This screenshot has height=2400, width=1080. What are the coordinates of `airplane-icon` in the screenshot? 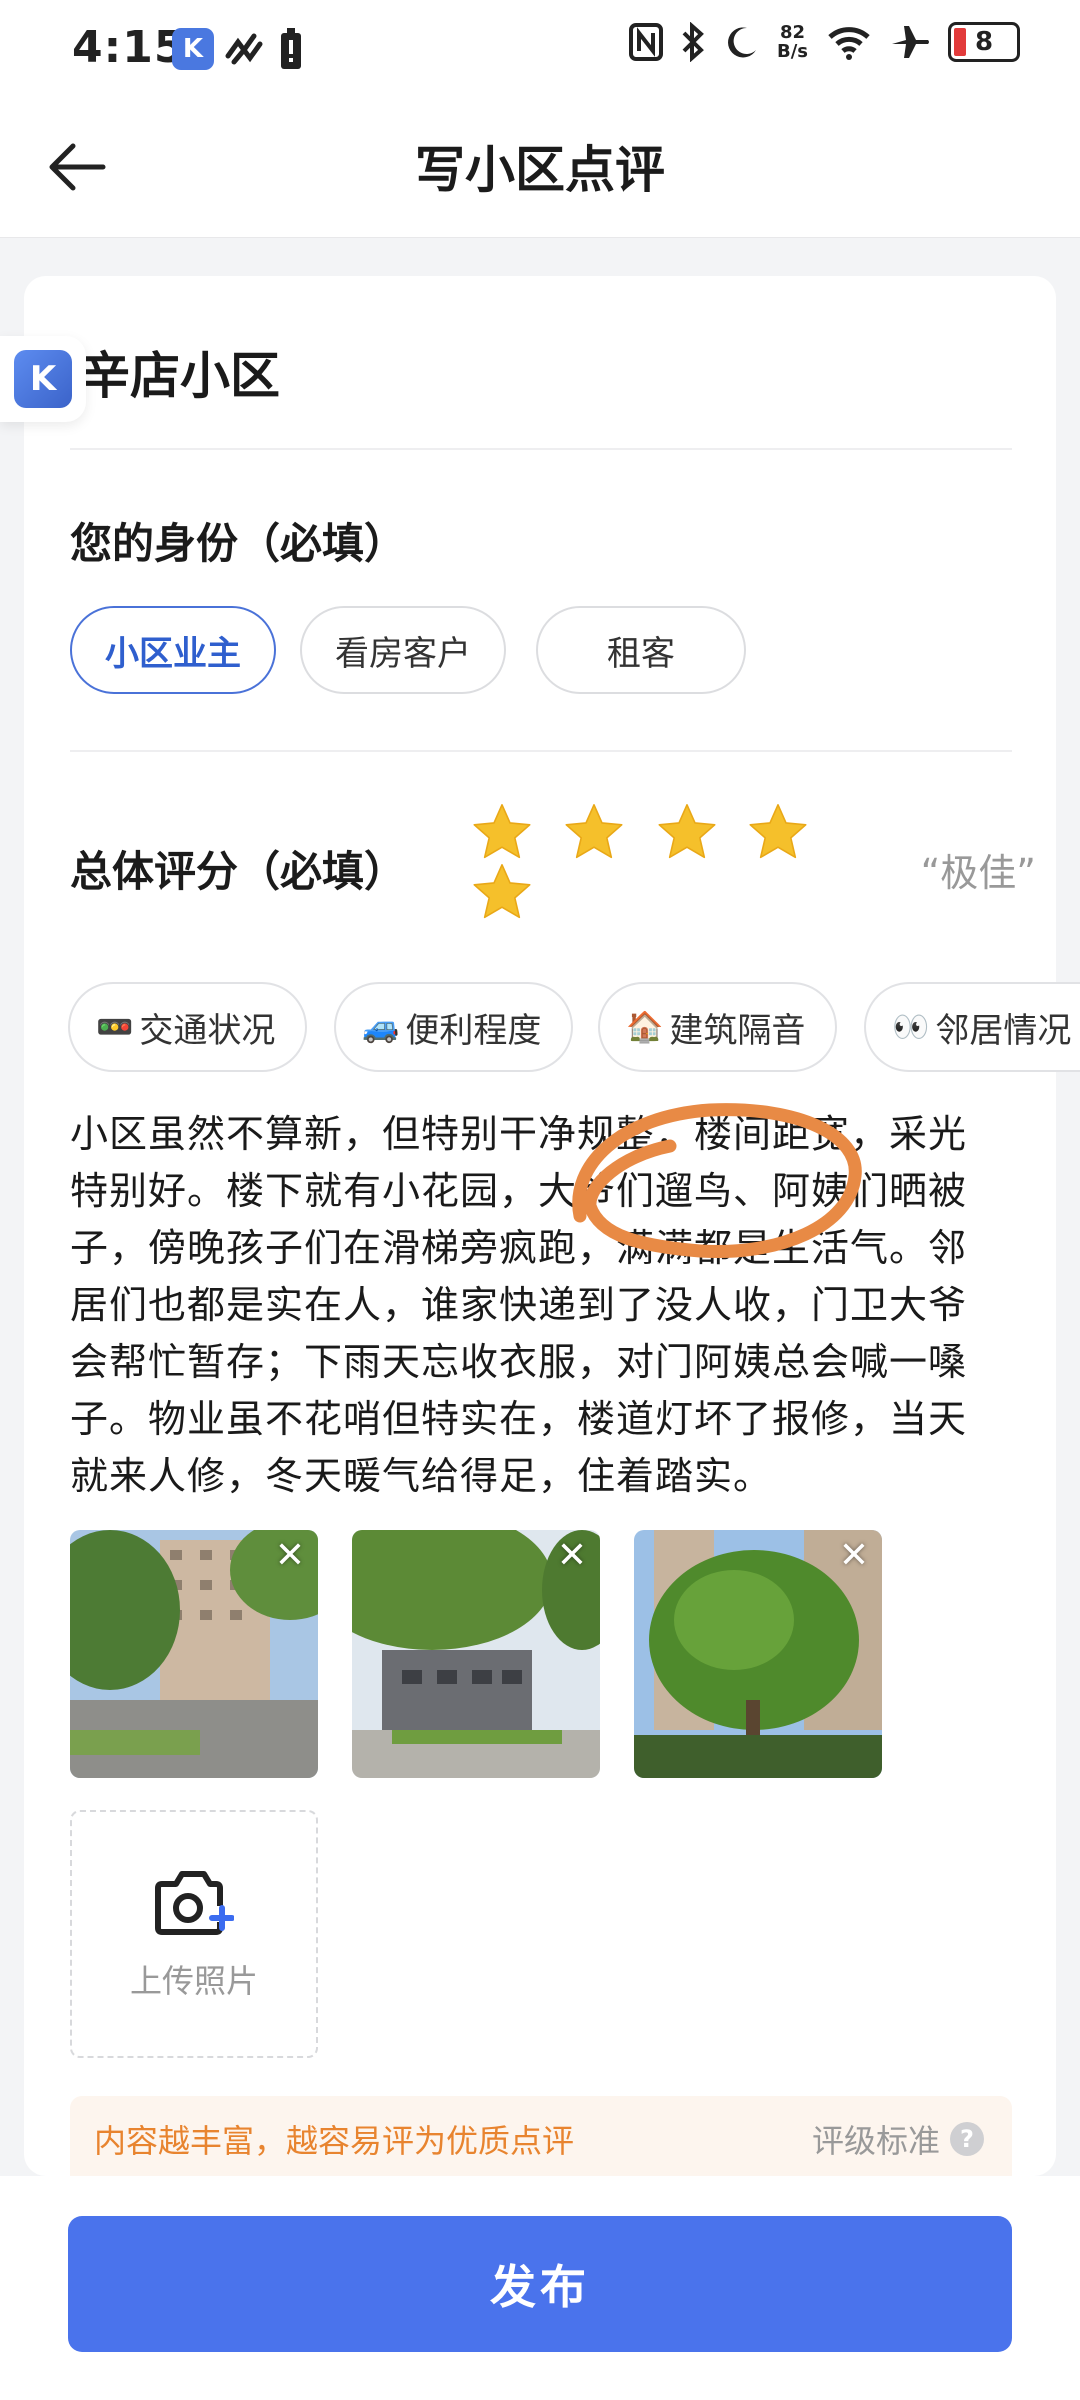 It's located at (910, 42).